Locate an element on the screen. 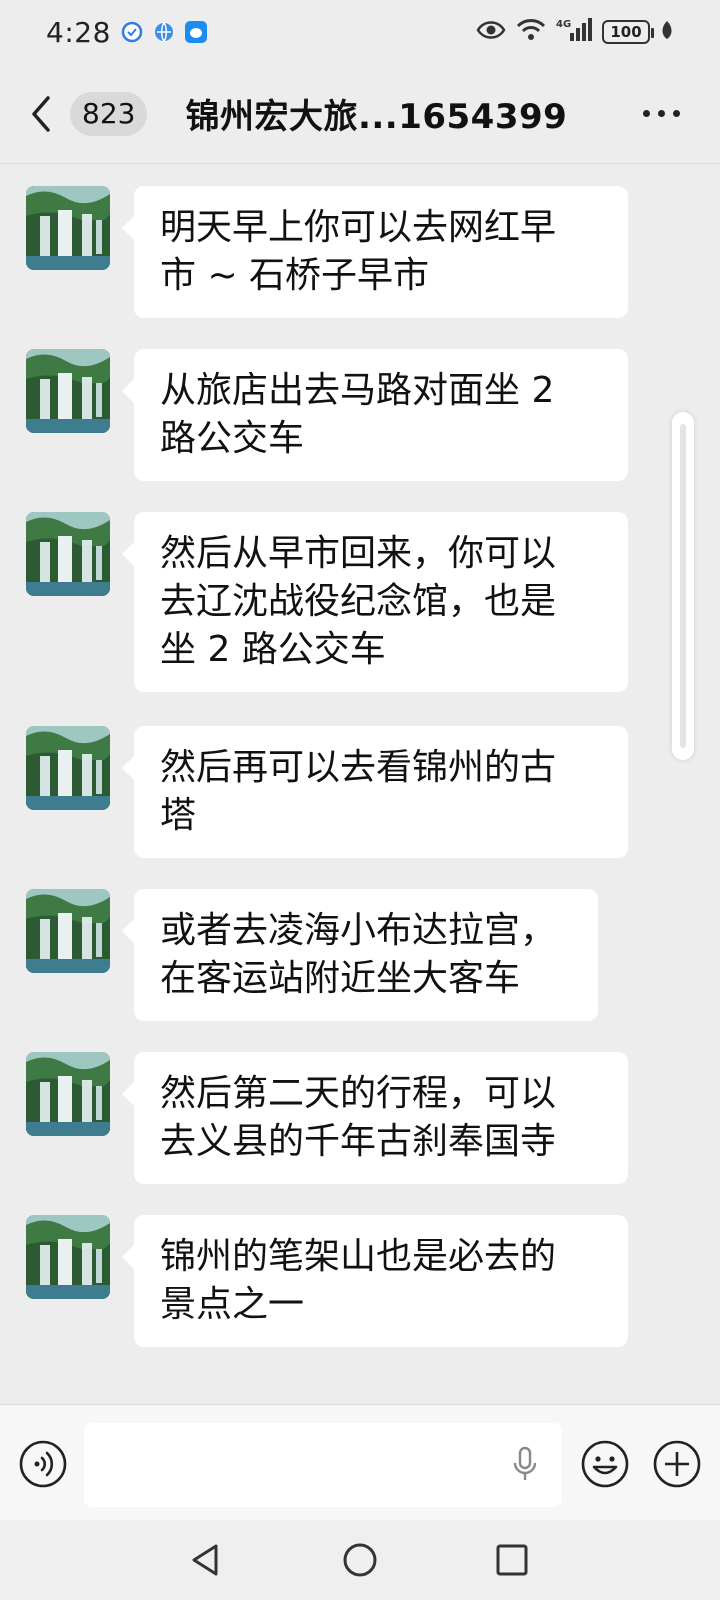 The width and height of the screenshot is (720, 1600). voice-icon is located at coordinates (43, 1464).